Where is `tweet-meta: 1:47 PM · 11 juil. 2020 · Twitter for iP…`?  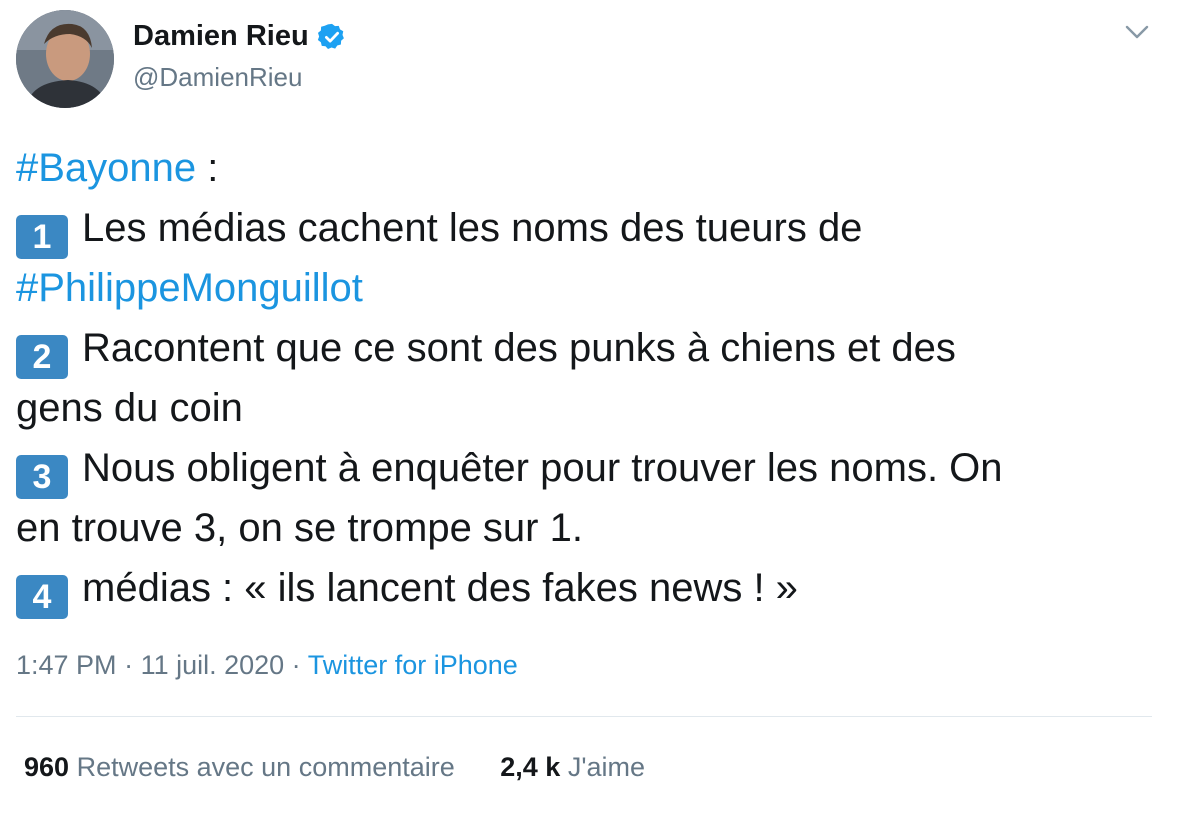 tweet-meta: 1:47 PM · 11 juil. 2020 · Twitter for iP… is located at coordinates (267, 665).